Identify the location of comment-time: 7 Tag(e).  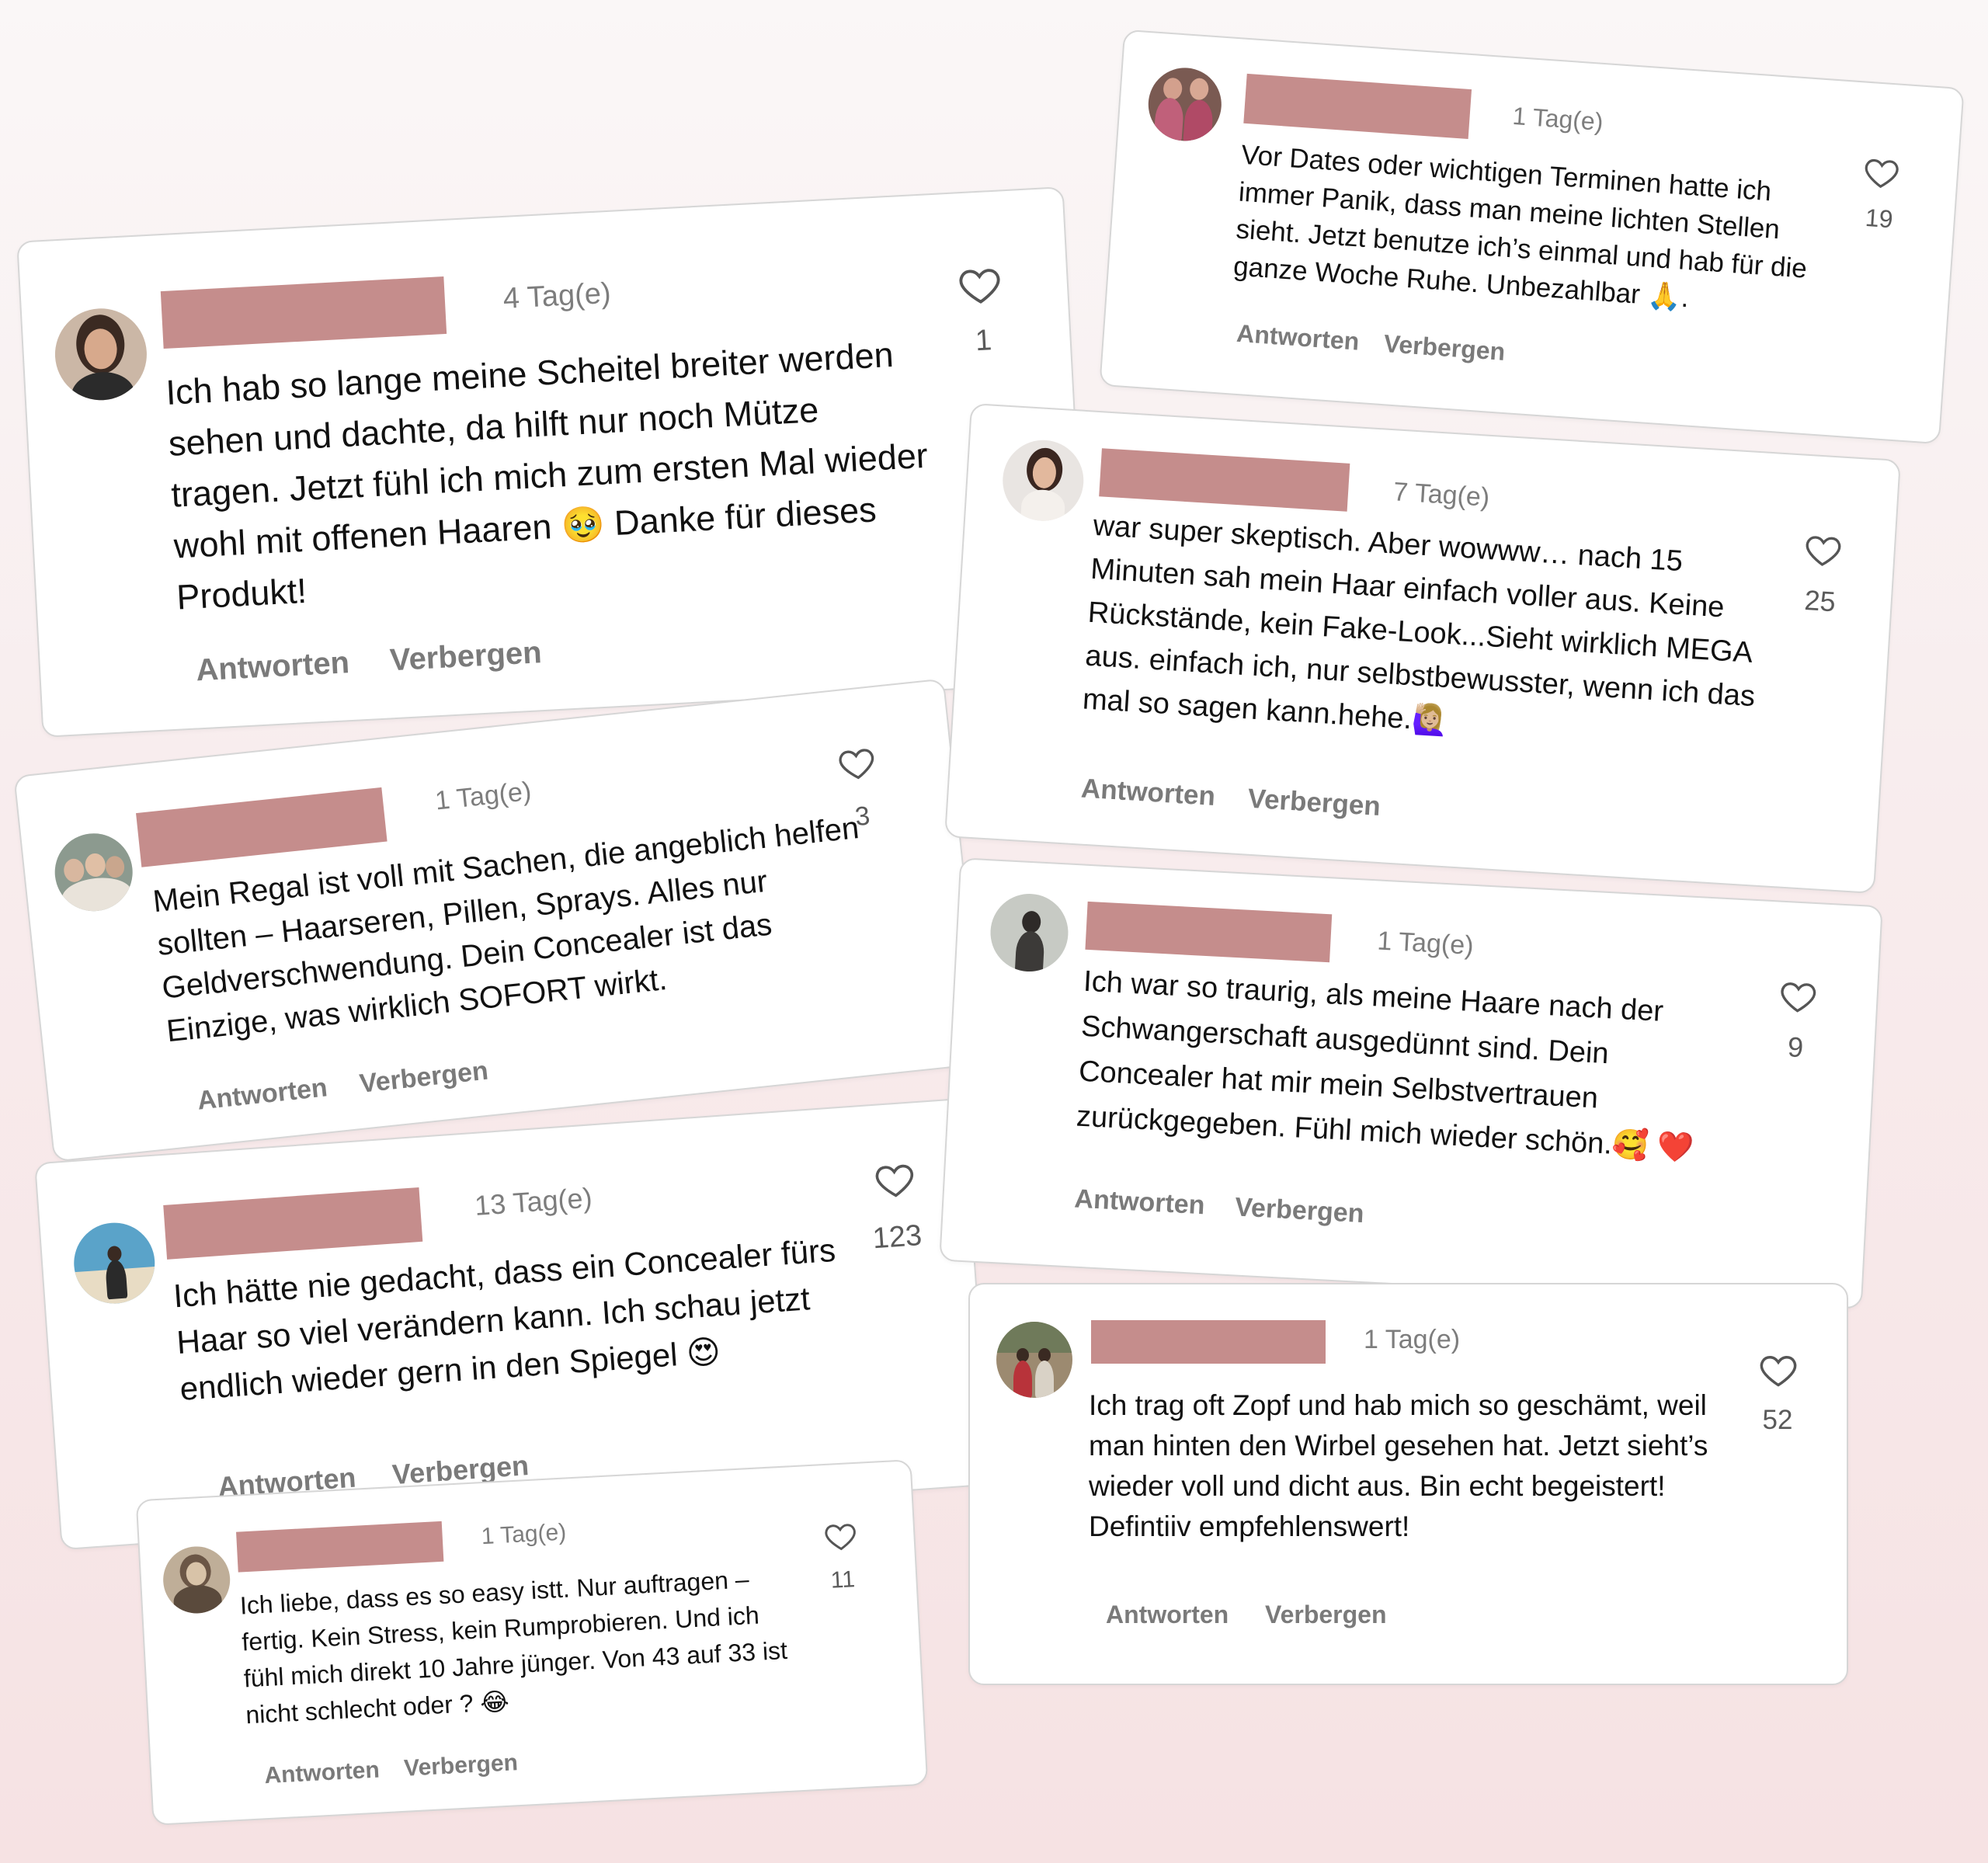
(1442, 495).